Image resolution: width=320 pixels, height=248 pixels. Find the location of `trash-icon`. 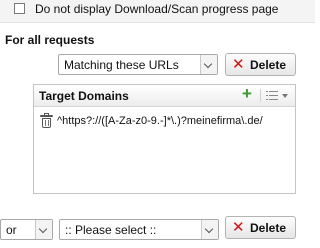

trash-icon is located at coordinates (46, 120).